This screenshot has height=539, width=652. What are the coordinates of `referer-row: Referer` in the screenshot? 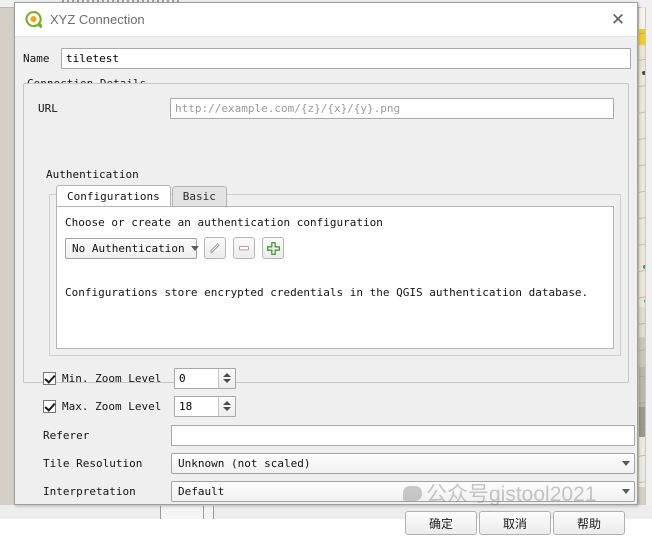 It's located at (339, 435).